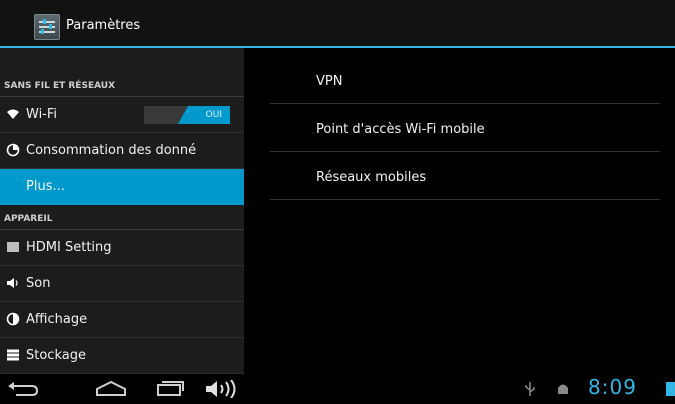 The width and height of the screenshot is (675, 404). Describe the element at coordinates (122, 356) in the screenshot. I see `settings-item-storage: Stockage` at that location.